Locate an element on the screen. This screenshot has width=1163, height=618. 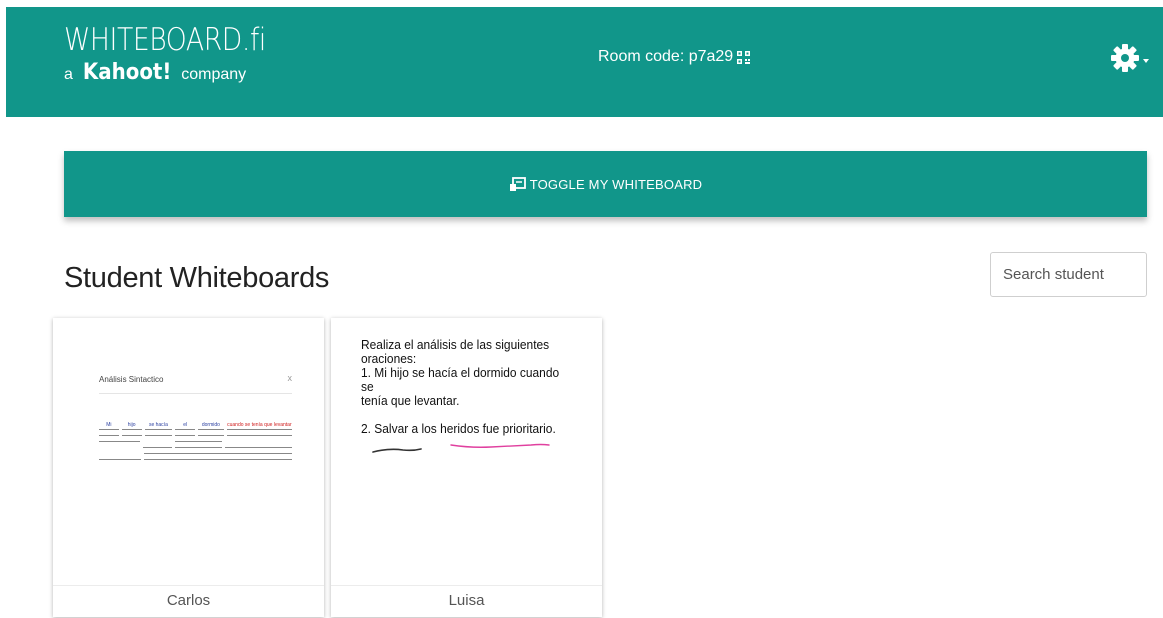
room-code-label: Room code: p7a29 is located at coordinates (666, 56).